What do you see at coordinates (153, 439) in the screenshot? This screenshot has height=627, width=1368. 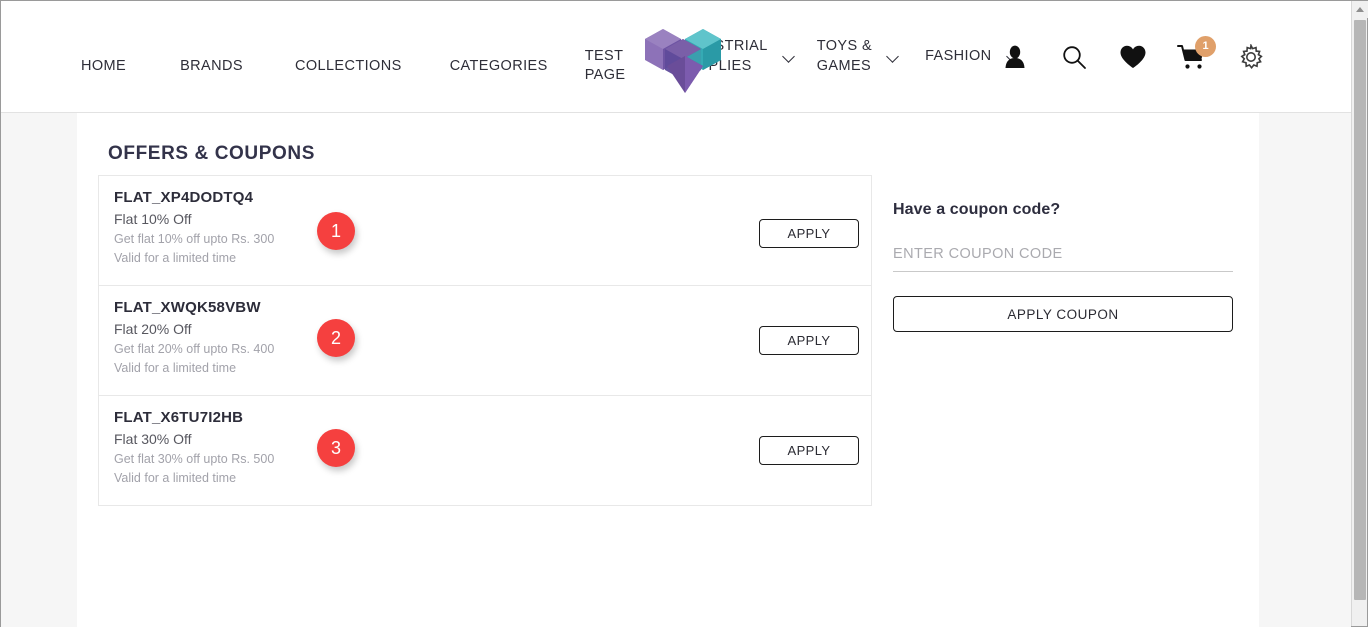 I see `coupon-headline: Flat 30% Off` at bounding box center [153, 439].